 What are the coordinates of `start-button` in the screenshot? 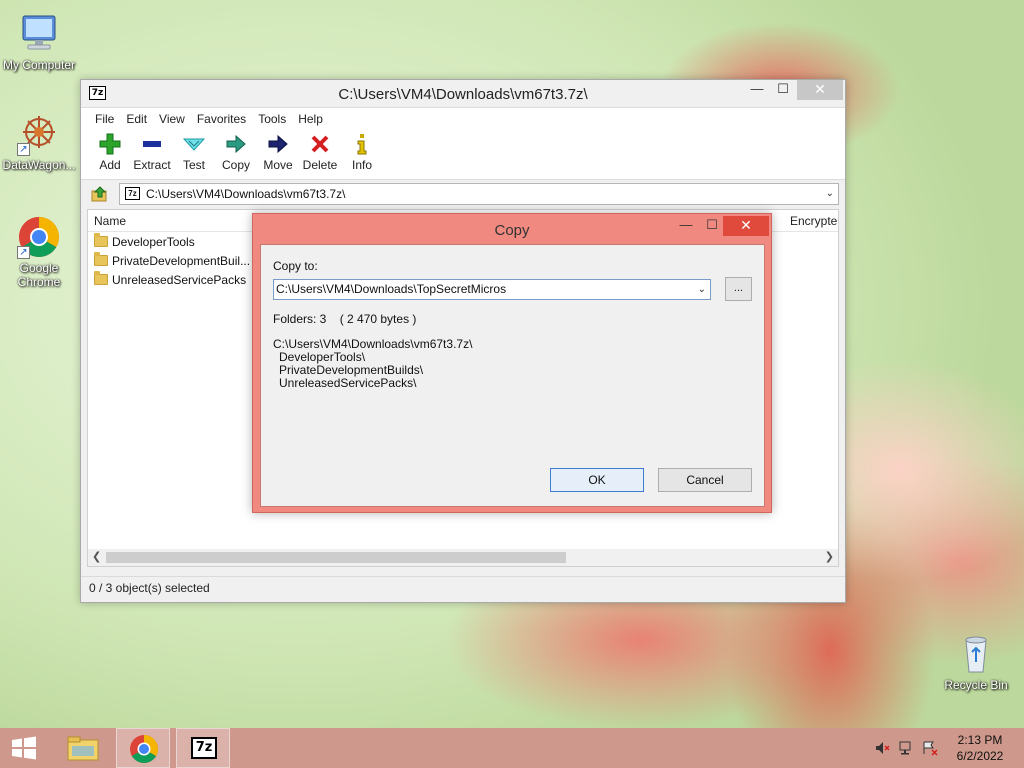 It's located at (24, 748).